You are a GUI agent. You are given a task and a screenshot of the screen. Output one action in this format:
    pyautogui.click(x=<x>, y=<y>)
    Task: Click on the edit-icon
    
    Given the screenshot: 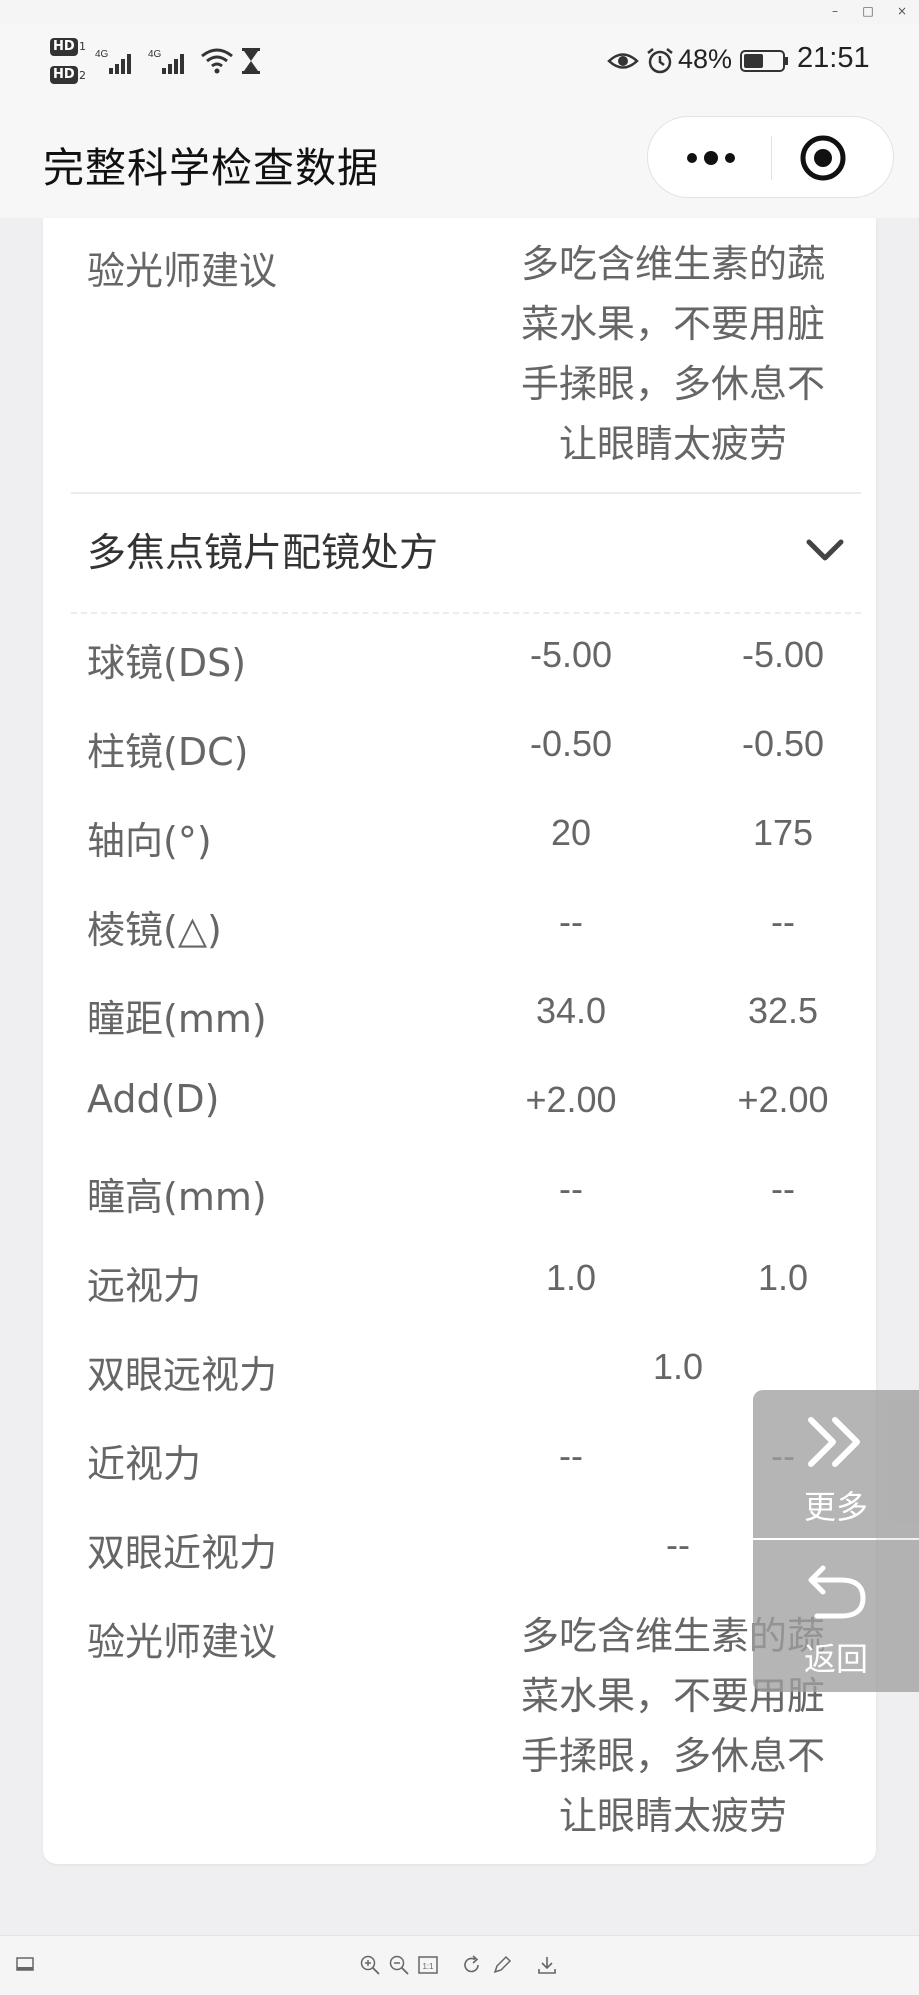 What is the action you would take?
    pyautogui.click(x=502, y=1965)
    